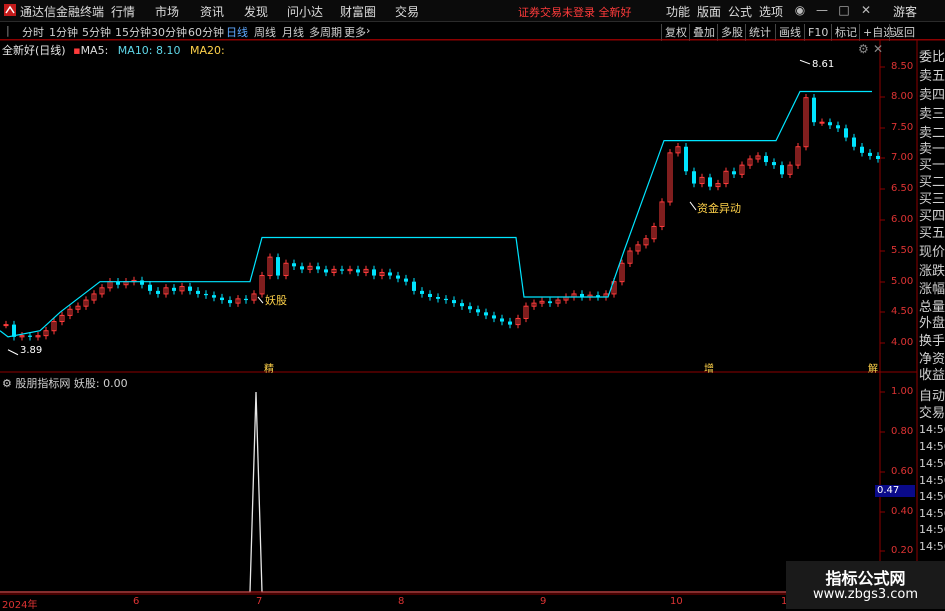 Image resolution: width=945 pixels, height=611 pixels. Describe the element at coordinates (878, 49) in the screenshot. I see `close-chart-icon: ✕` at that location.